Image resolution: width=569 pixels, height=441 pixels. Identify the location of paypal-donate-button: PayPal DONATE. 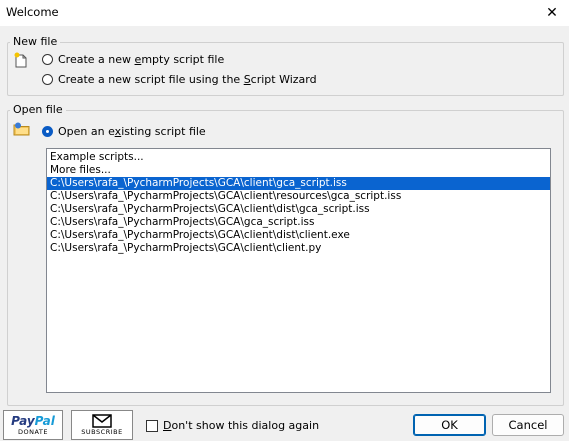
(33, 425).